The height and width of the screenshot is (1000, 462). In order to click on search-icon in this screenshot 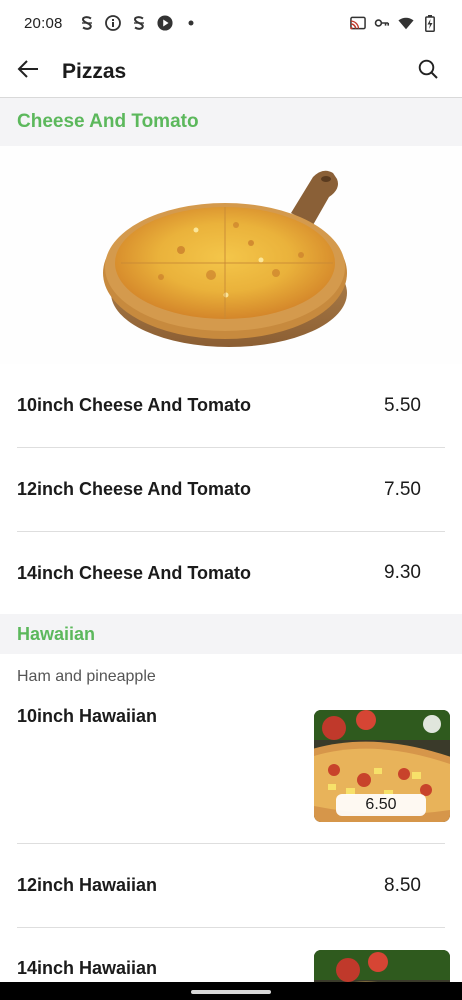, I will do `click(428, 71)`.